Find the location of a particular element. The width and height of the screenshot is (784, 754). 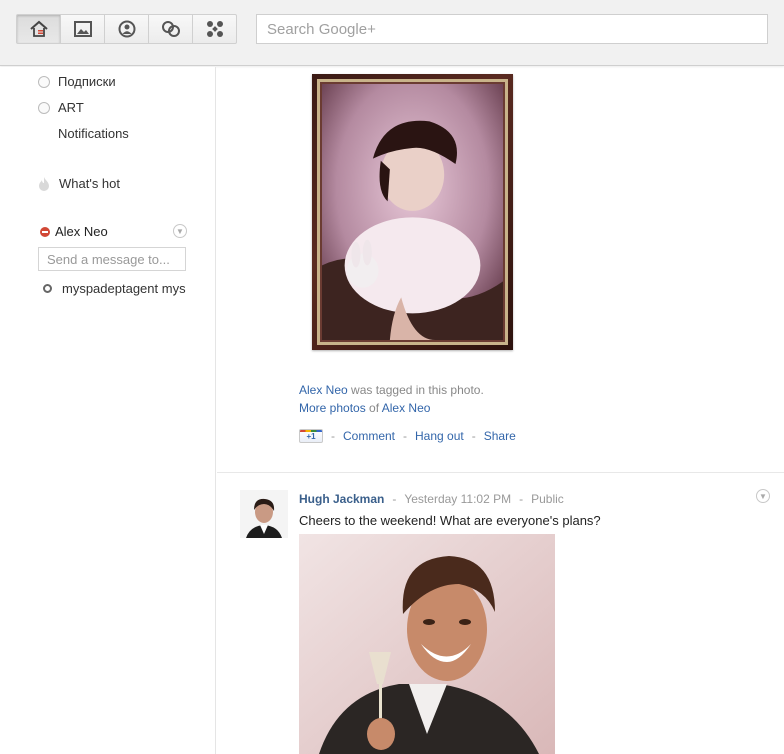

circles-icon is located at coordinates (170, 29).